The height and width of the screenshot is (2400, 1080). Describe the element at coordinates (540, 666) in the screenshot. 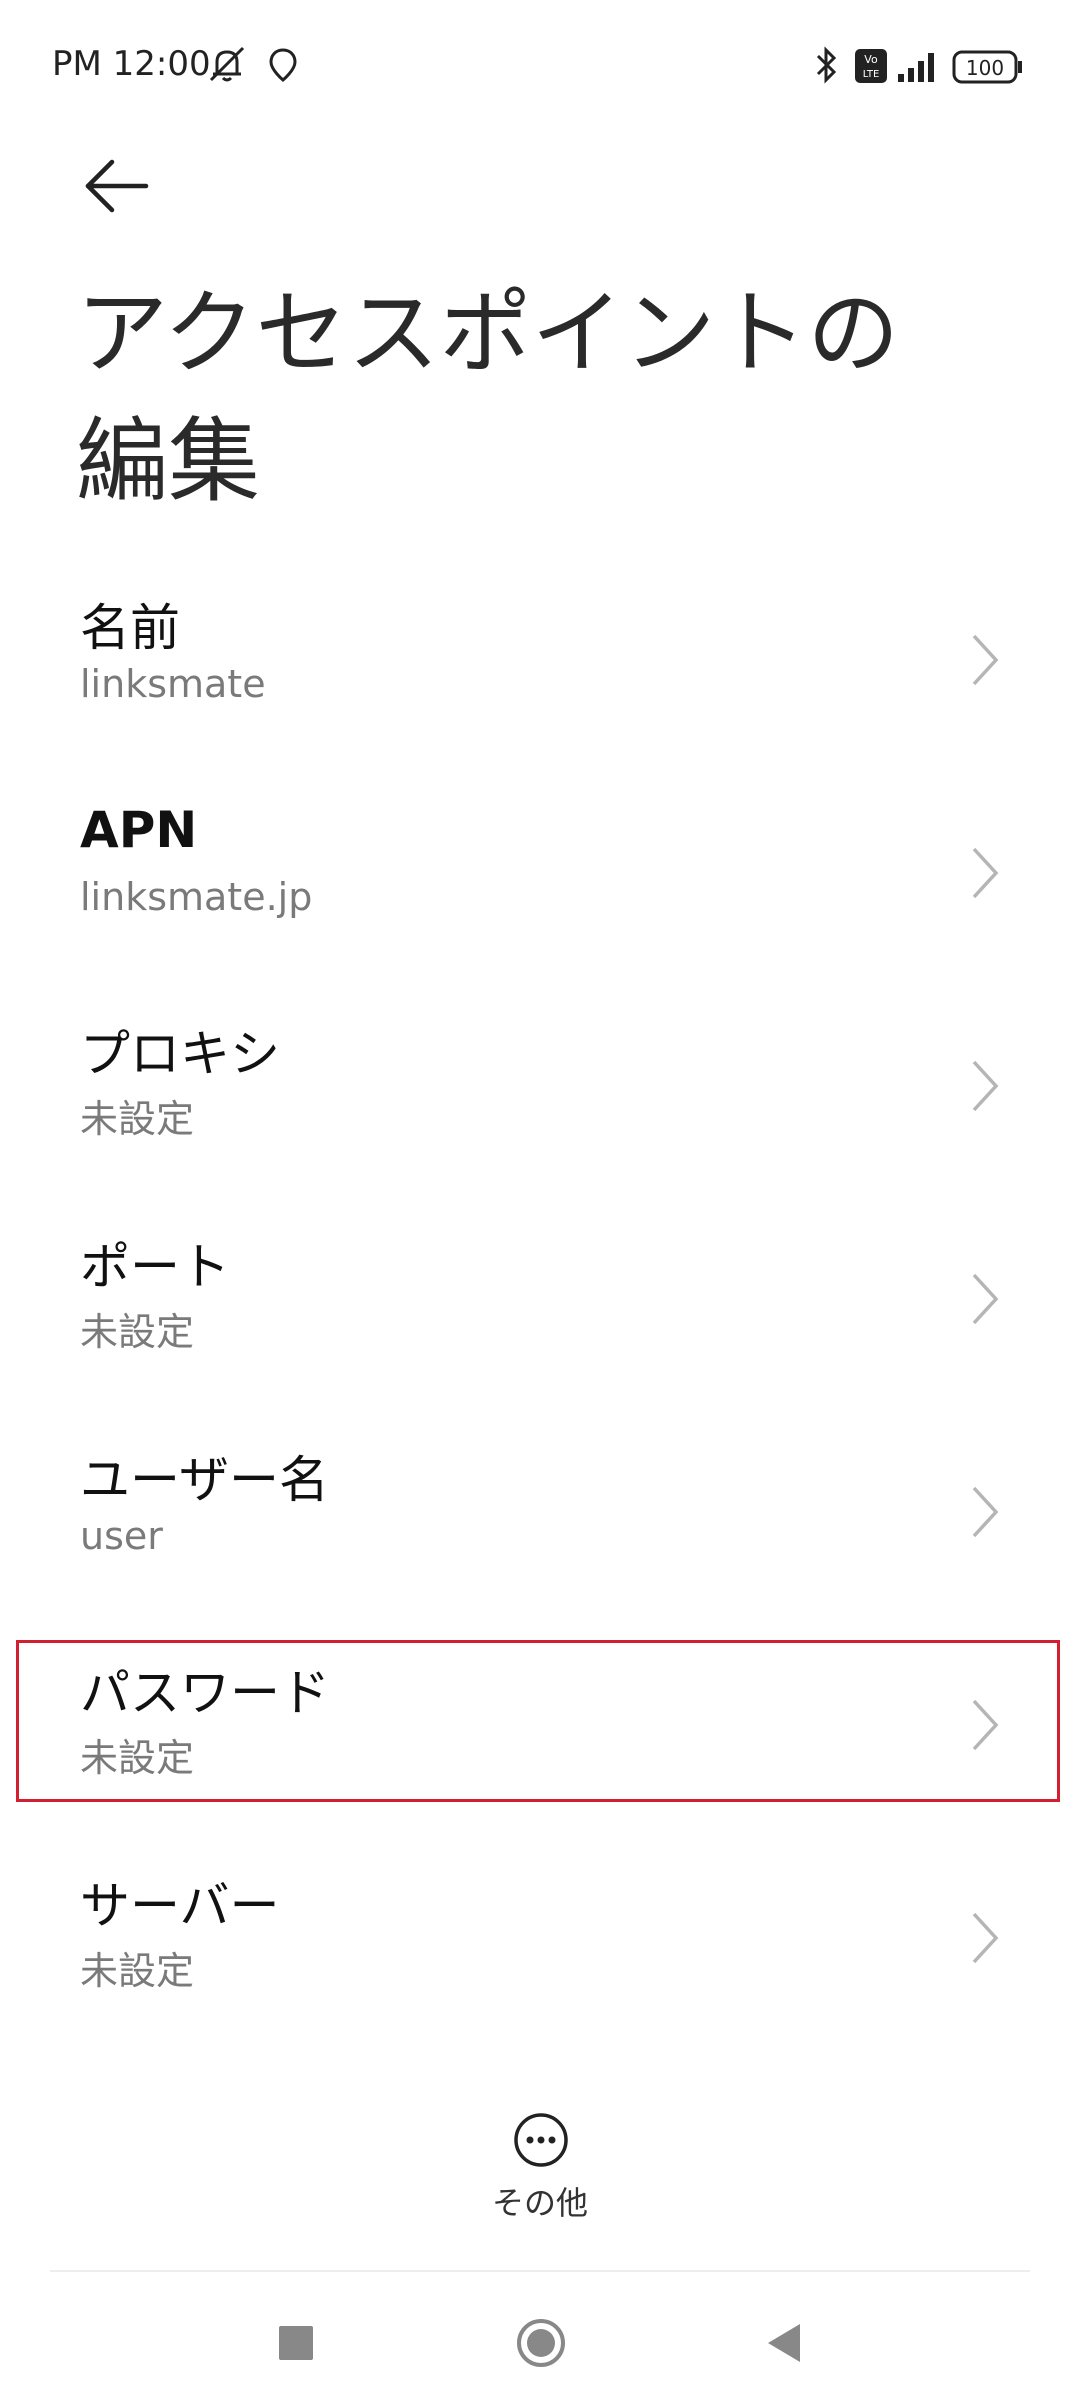

I see `setting-name: 名前 linksmate` at that location.